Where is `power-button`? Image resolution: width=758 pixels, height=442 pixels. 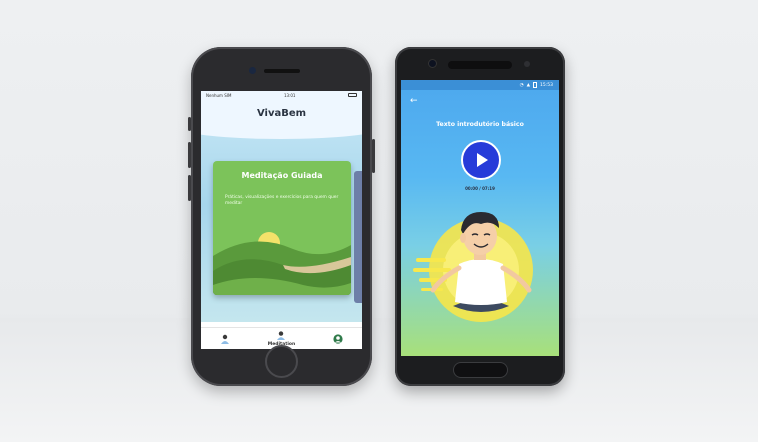
power-button is located at coordinates (373, 156).